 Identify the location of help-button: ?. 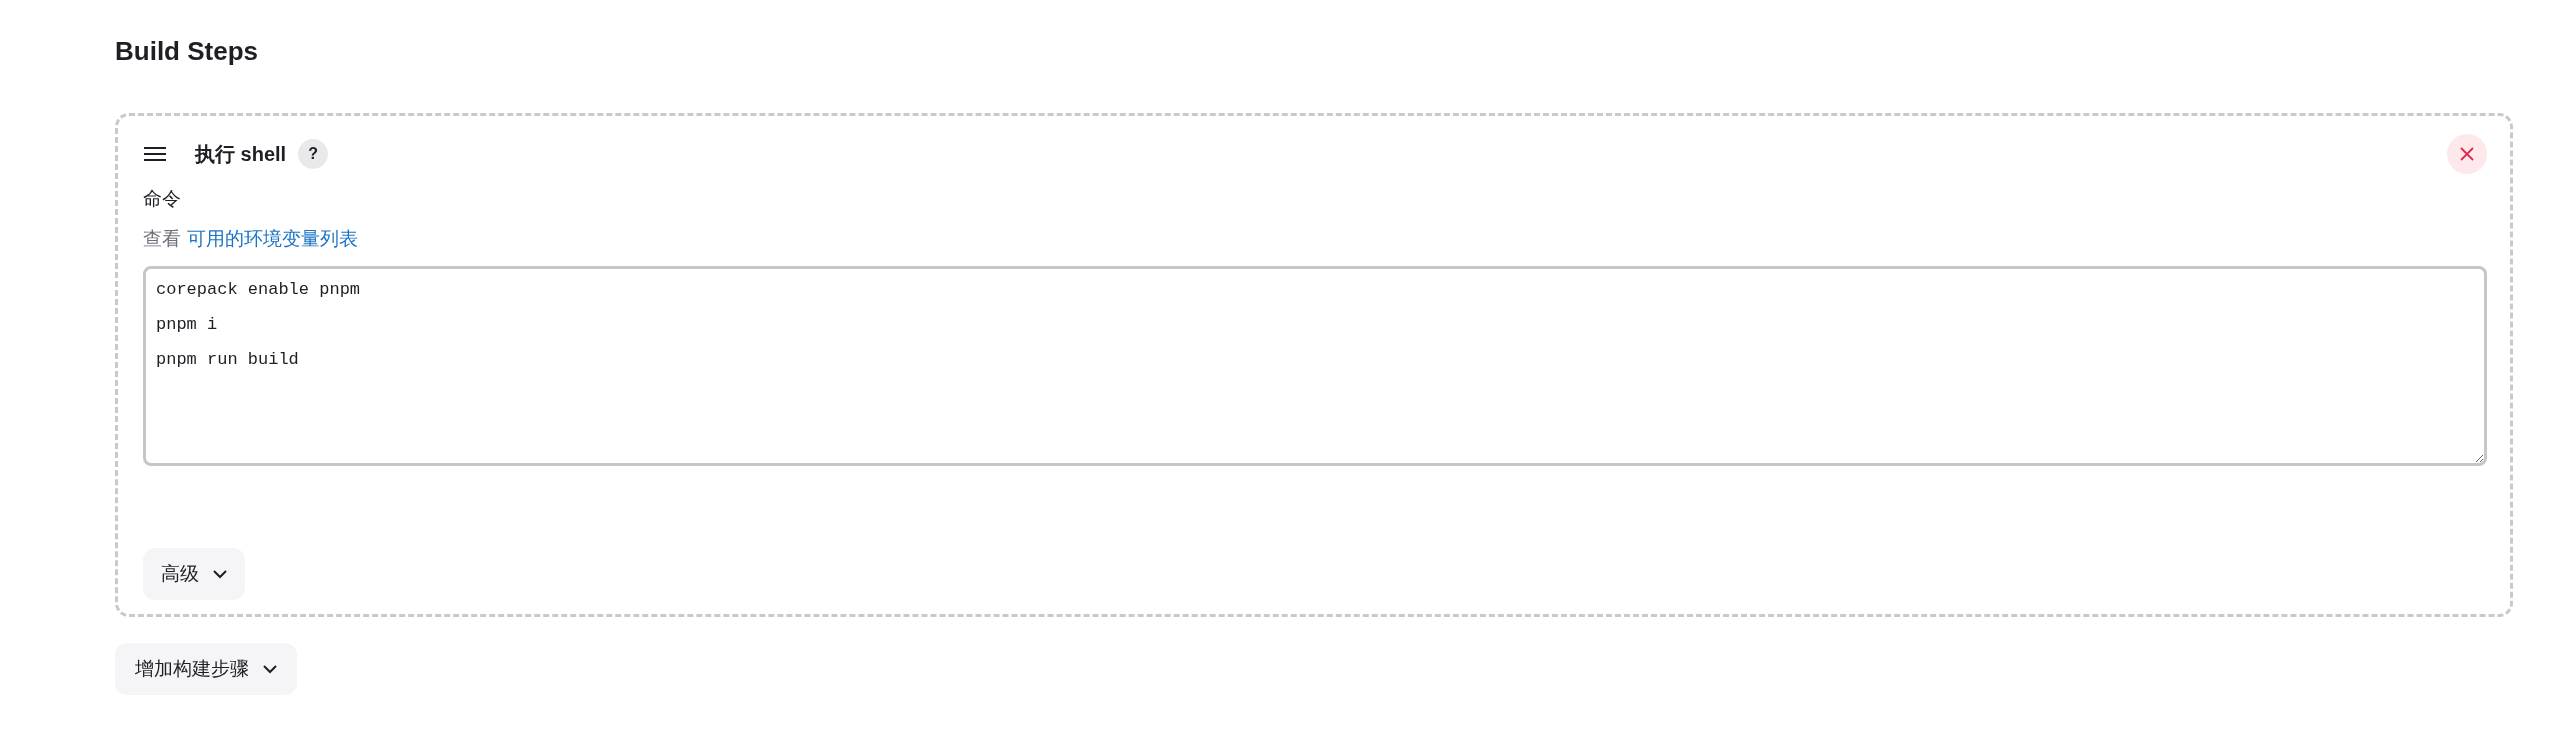
(313, 154).